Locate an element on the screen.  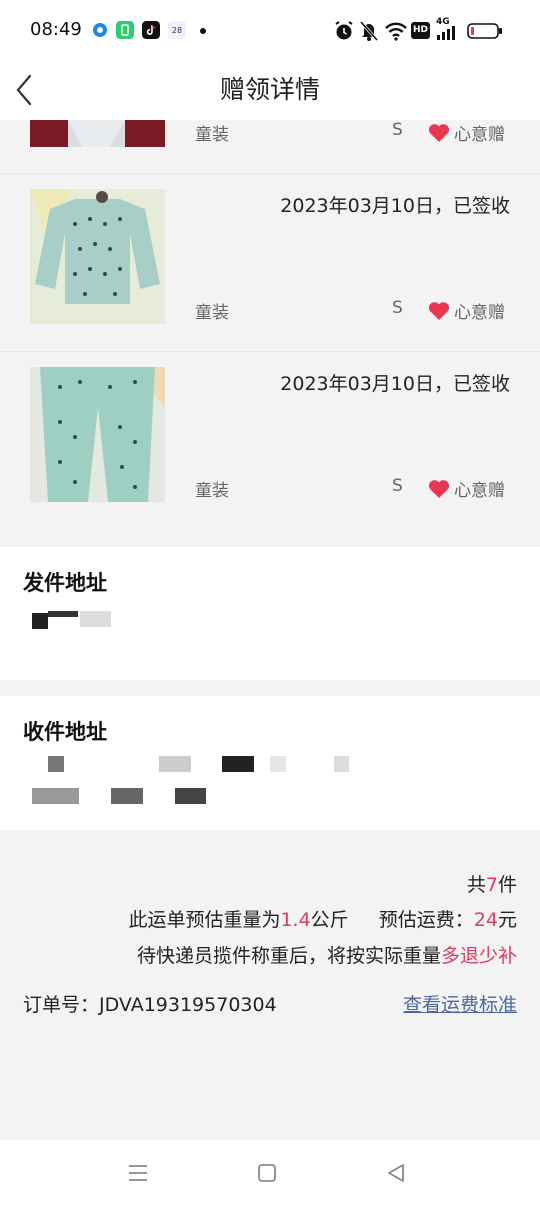
signal-4g-icon is located at coordinates (446, 33).